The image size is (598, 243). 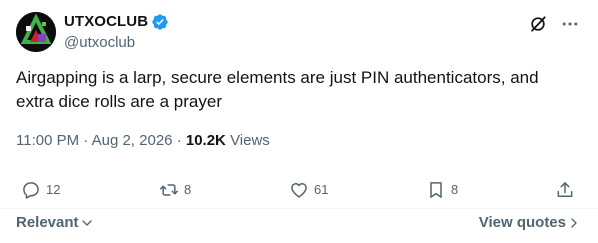 I want to click on chevron-right-icon, so click(x=574, y=223).